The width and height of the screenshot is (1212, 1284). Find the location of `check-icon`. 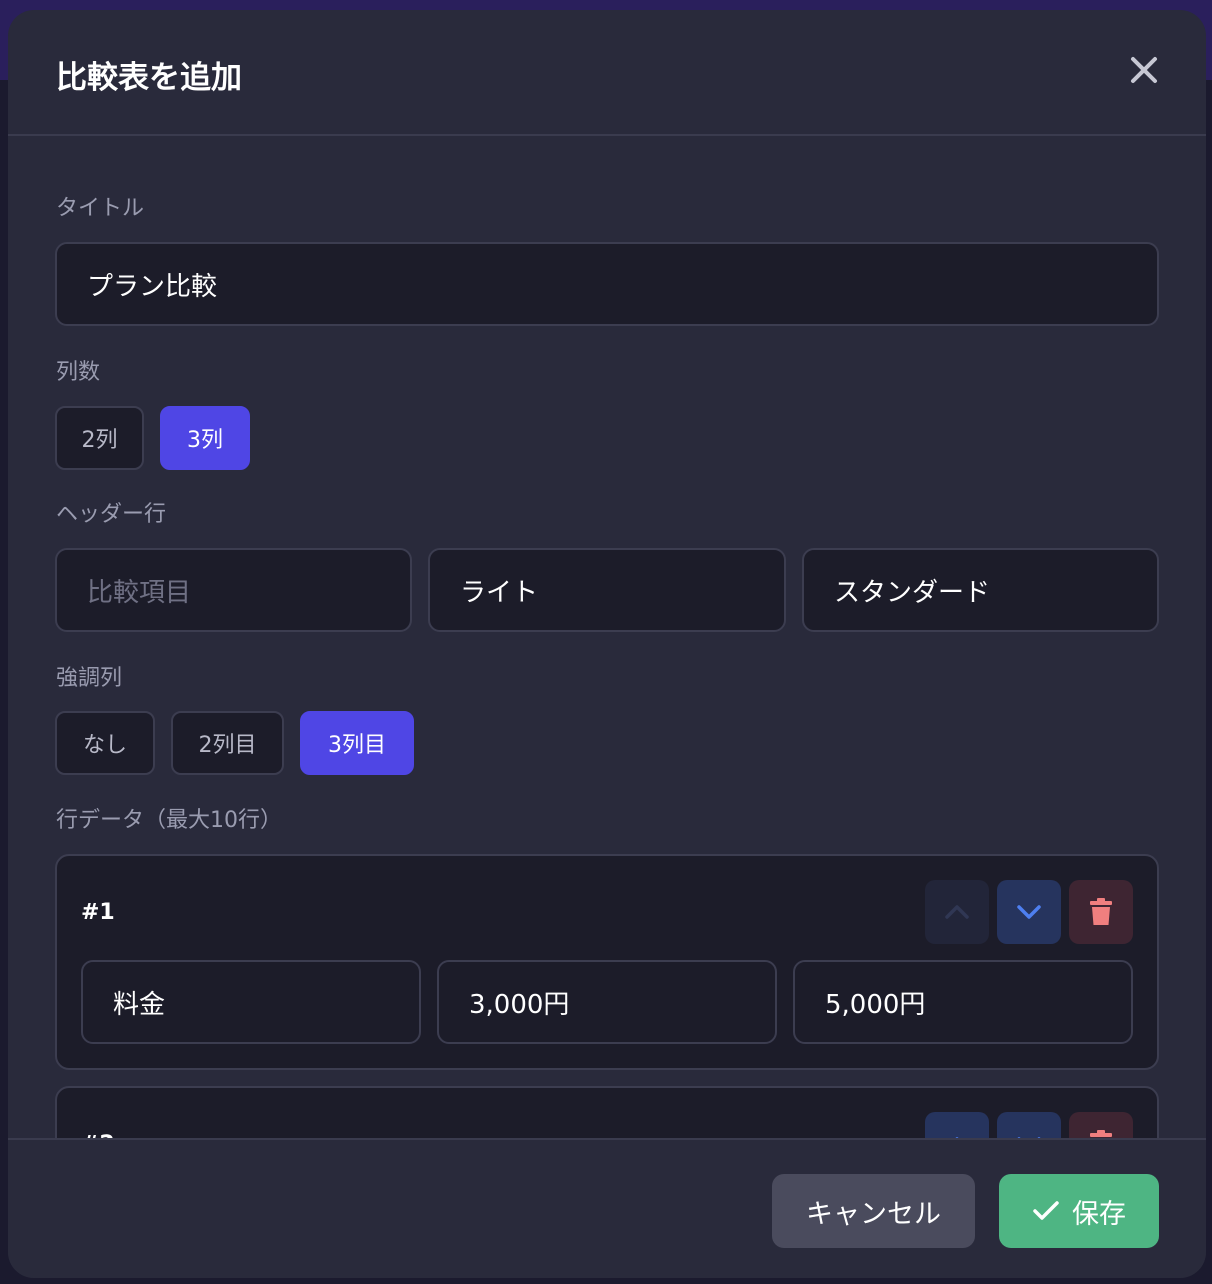

check-icon is located at coordinates (1046, 1210).